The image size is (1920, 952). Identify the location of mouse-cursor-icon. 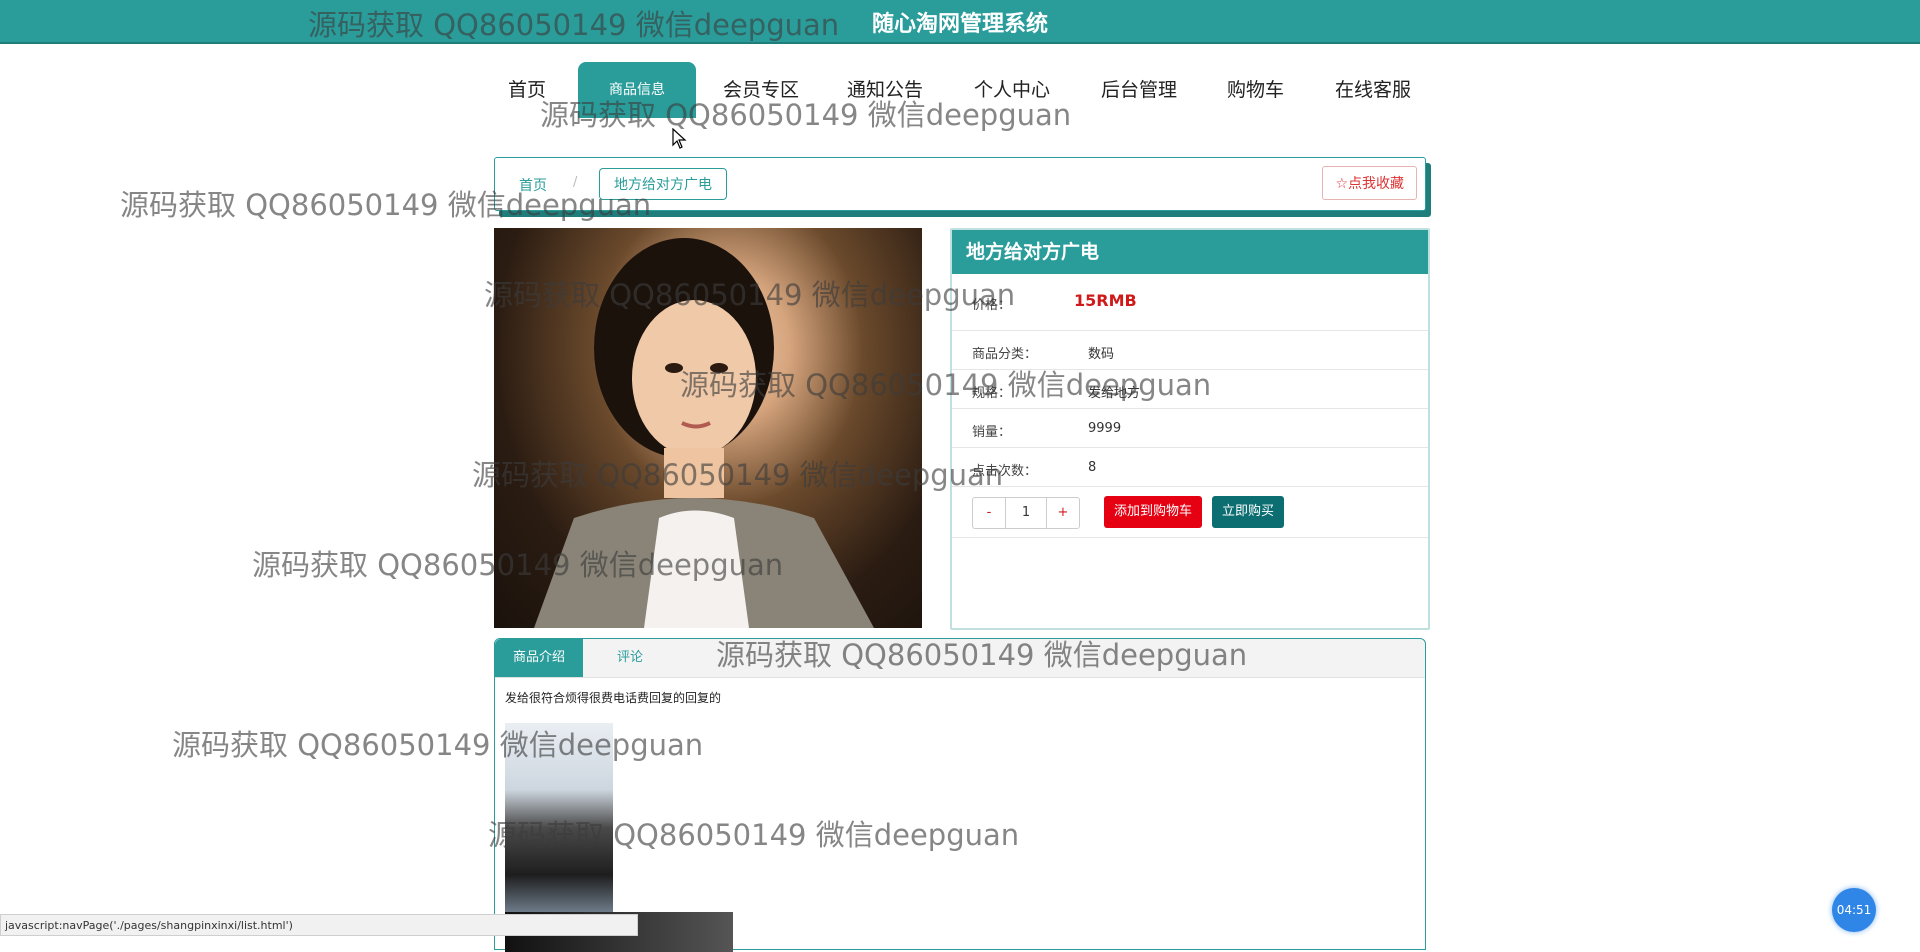
(679, 138).